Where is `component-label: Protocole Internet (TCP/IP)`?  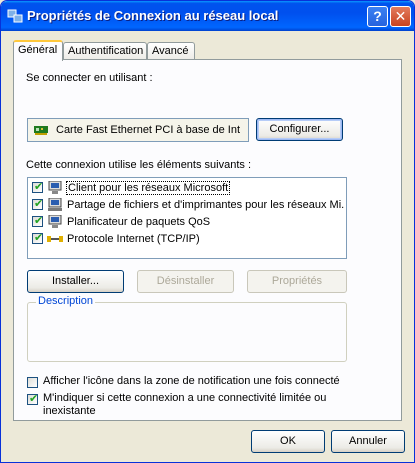
component-label: Protocole Internet (TCP/IP) is located at coordinates (133, 239).